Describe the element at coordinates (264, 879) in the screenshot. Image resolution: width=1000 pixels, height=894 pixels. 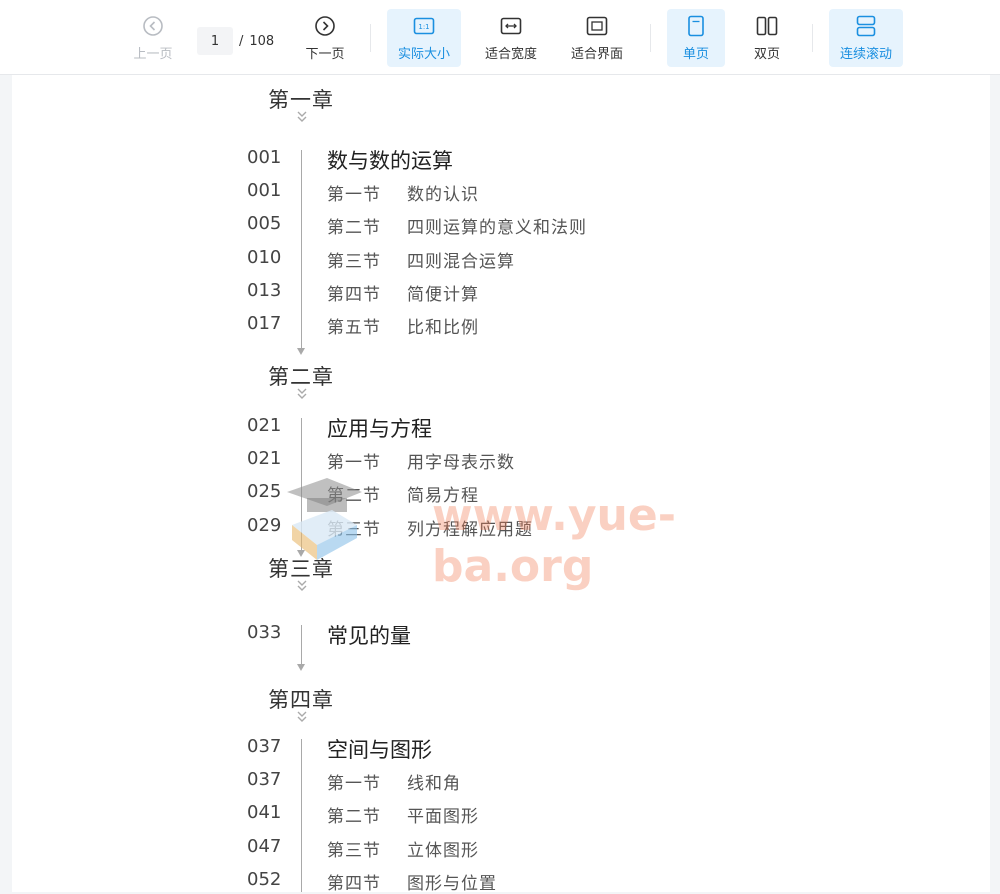
I see `section-page: 052` at that location.